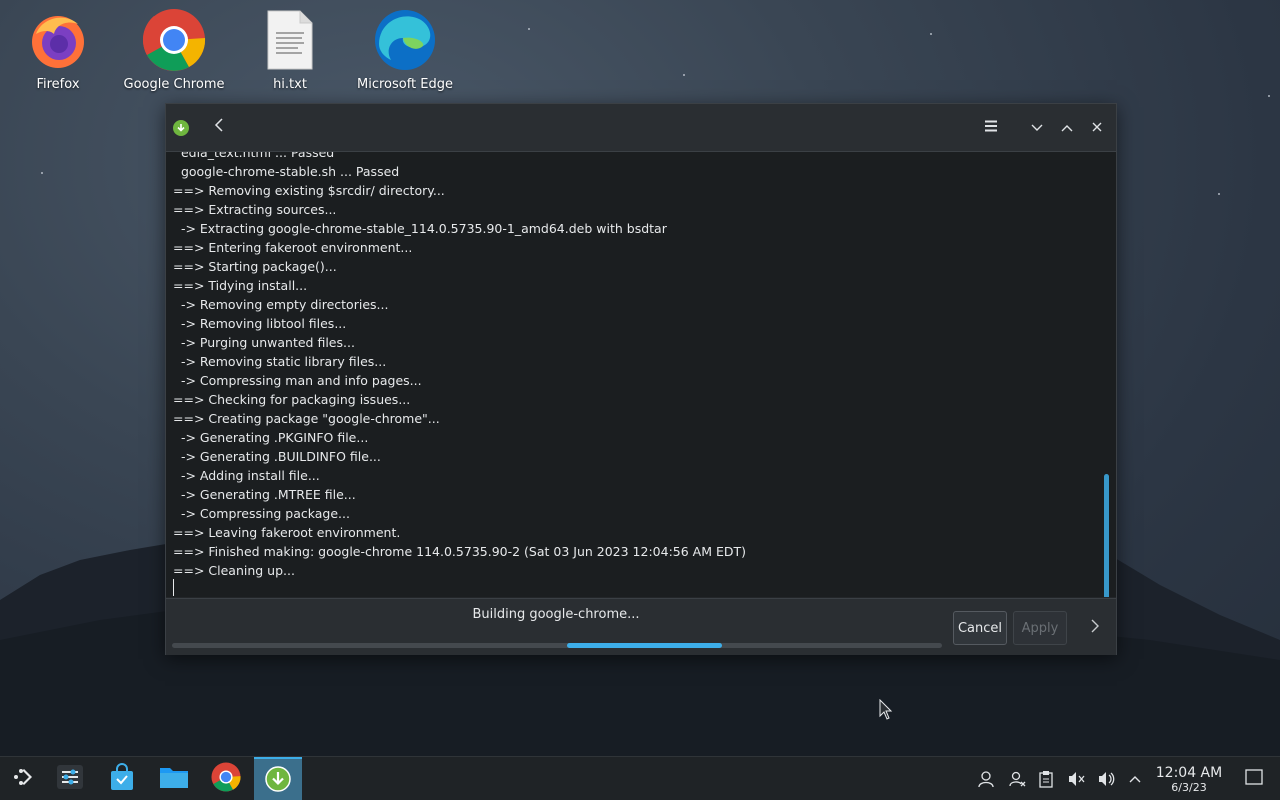 The image size is (1280, 800). I want to click on minimize-button, so click(1037, 127).